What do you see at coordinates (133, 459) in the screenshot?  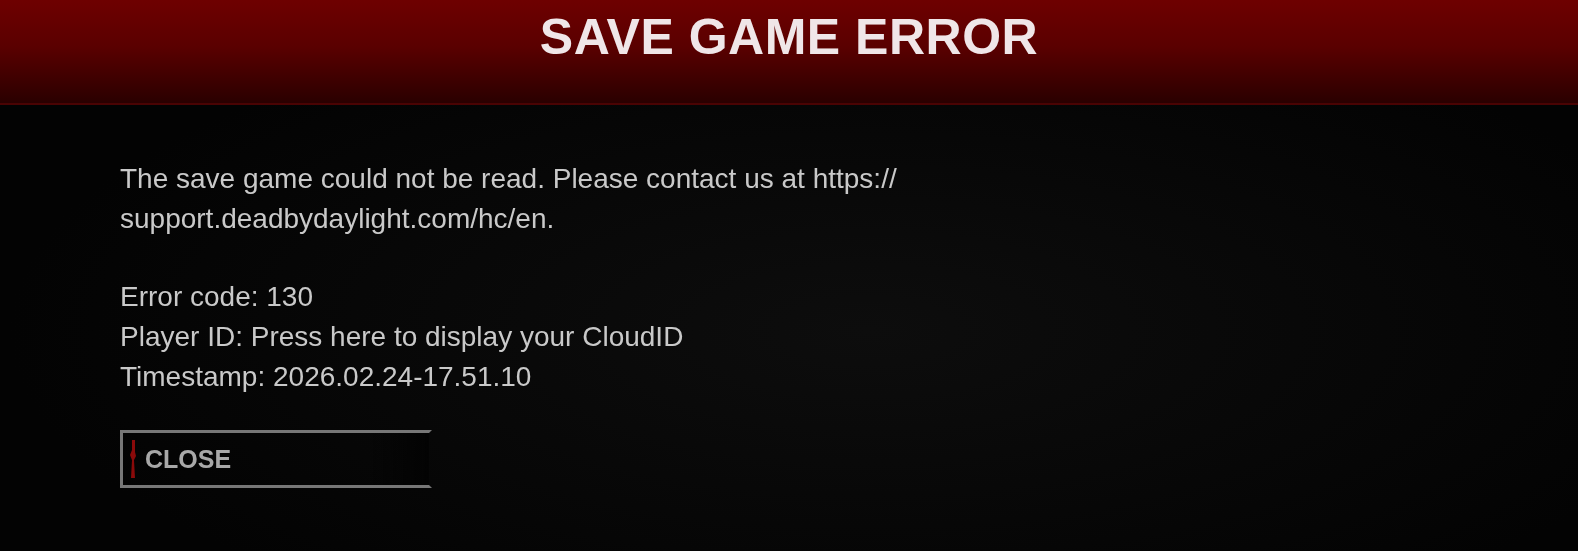 I see `blood-mark-icon` at bounding box center [133, 459].